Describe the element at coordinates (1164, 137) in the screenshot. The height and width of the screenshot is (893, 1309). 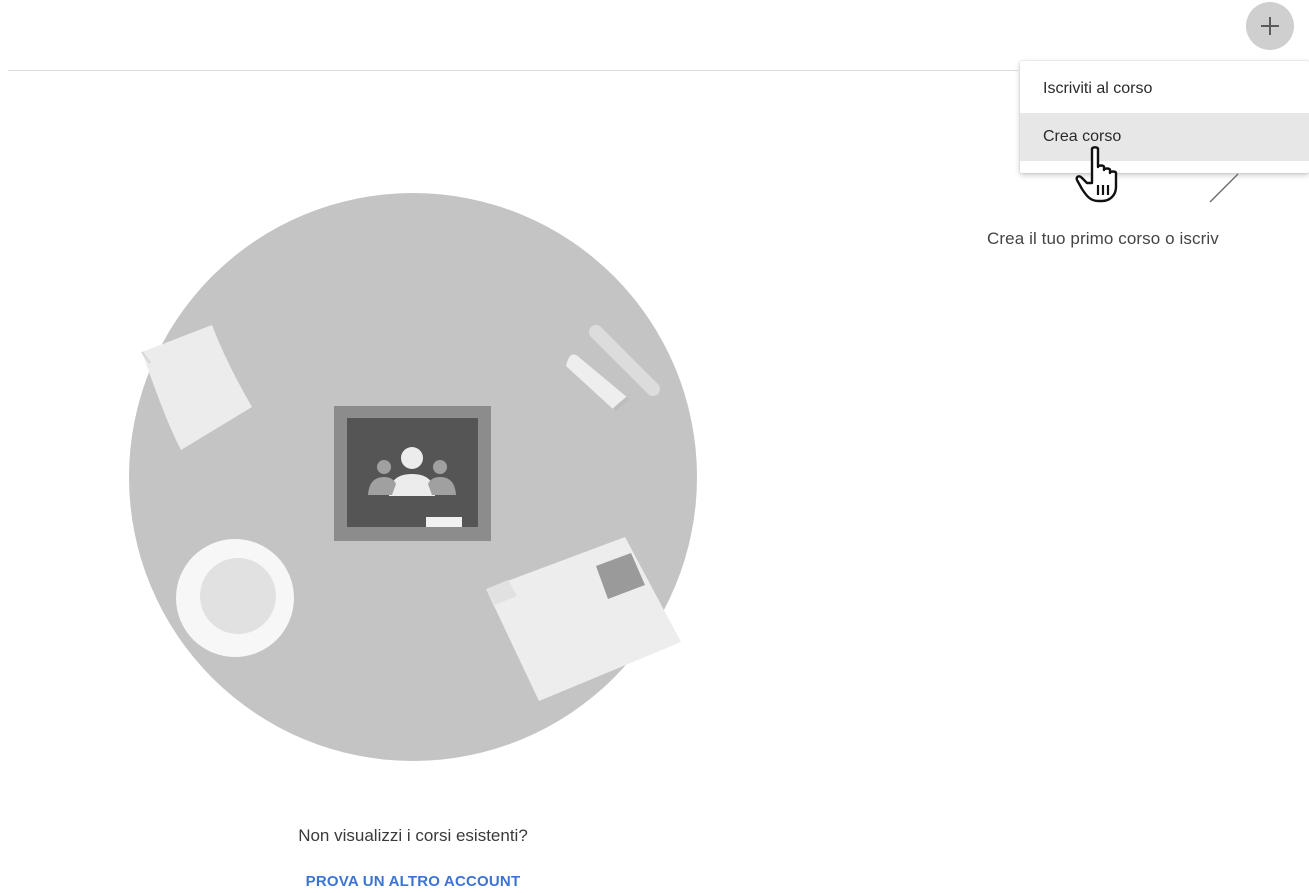
I see `menu-item-create-class: Crea corso` at that location.